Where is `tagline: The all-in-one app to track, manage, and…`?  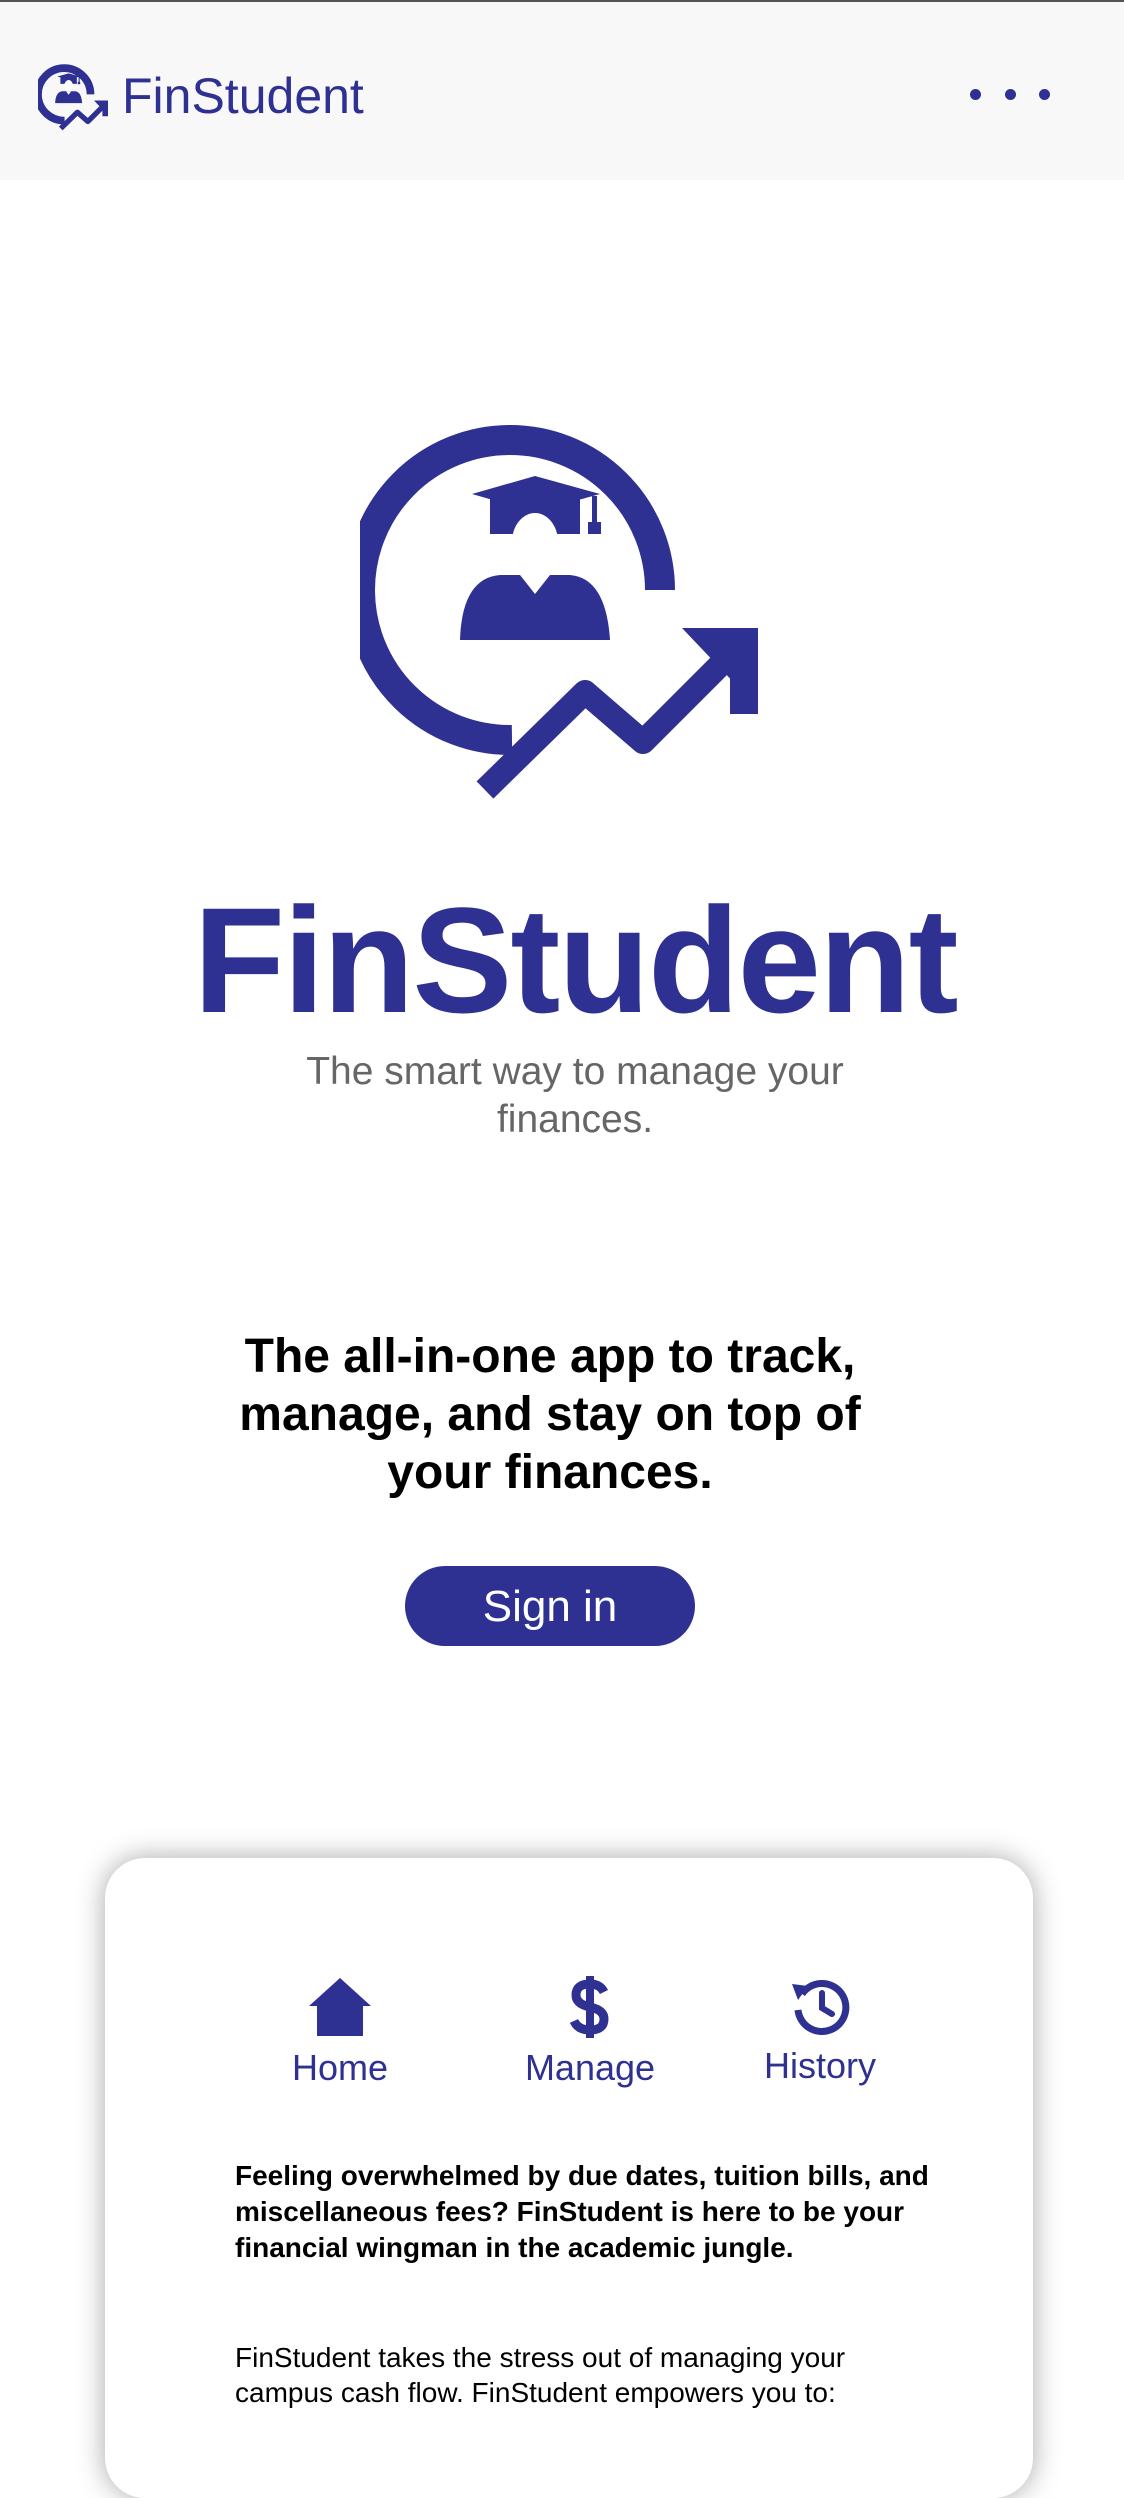 tagline: The all-in-one app to track, manage, and… is located at coordinates (550, 1414).